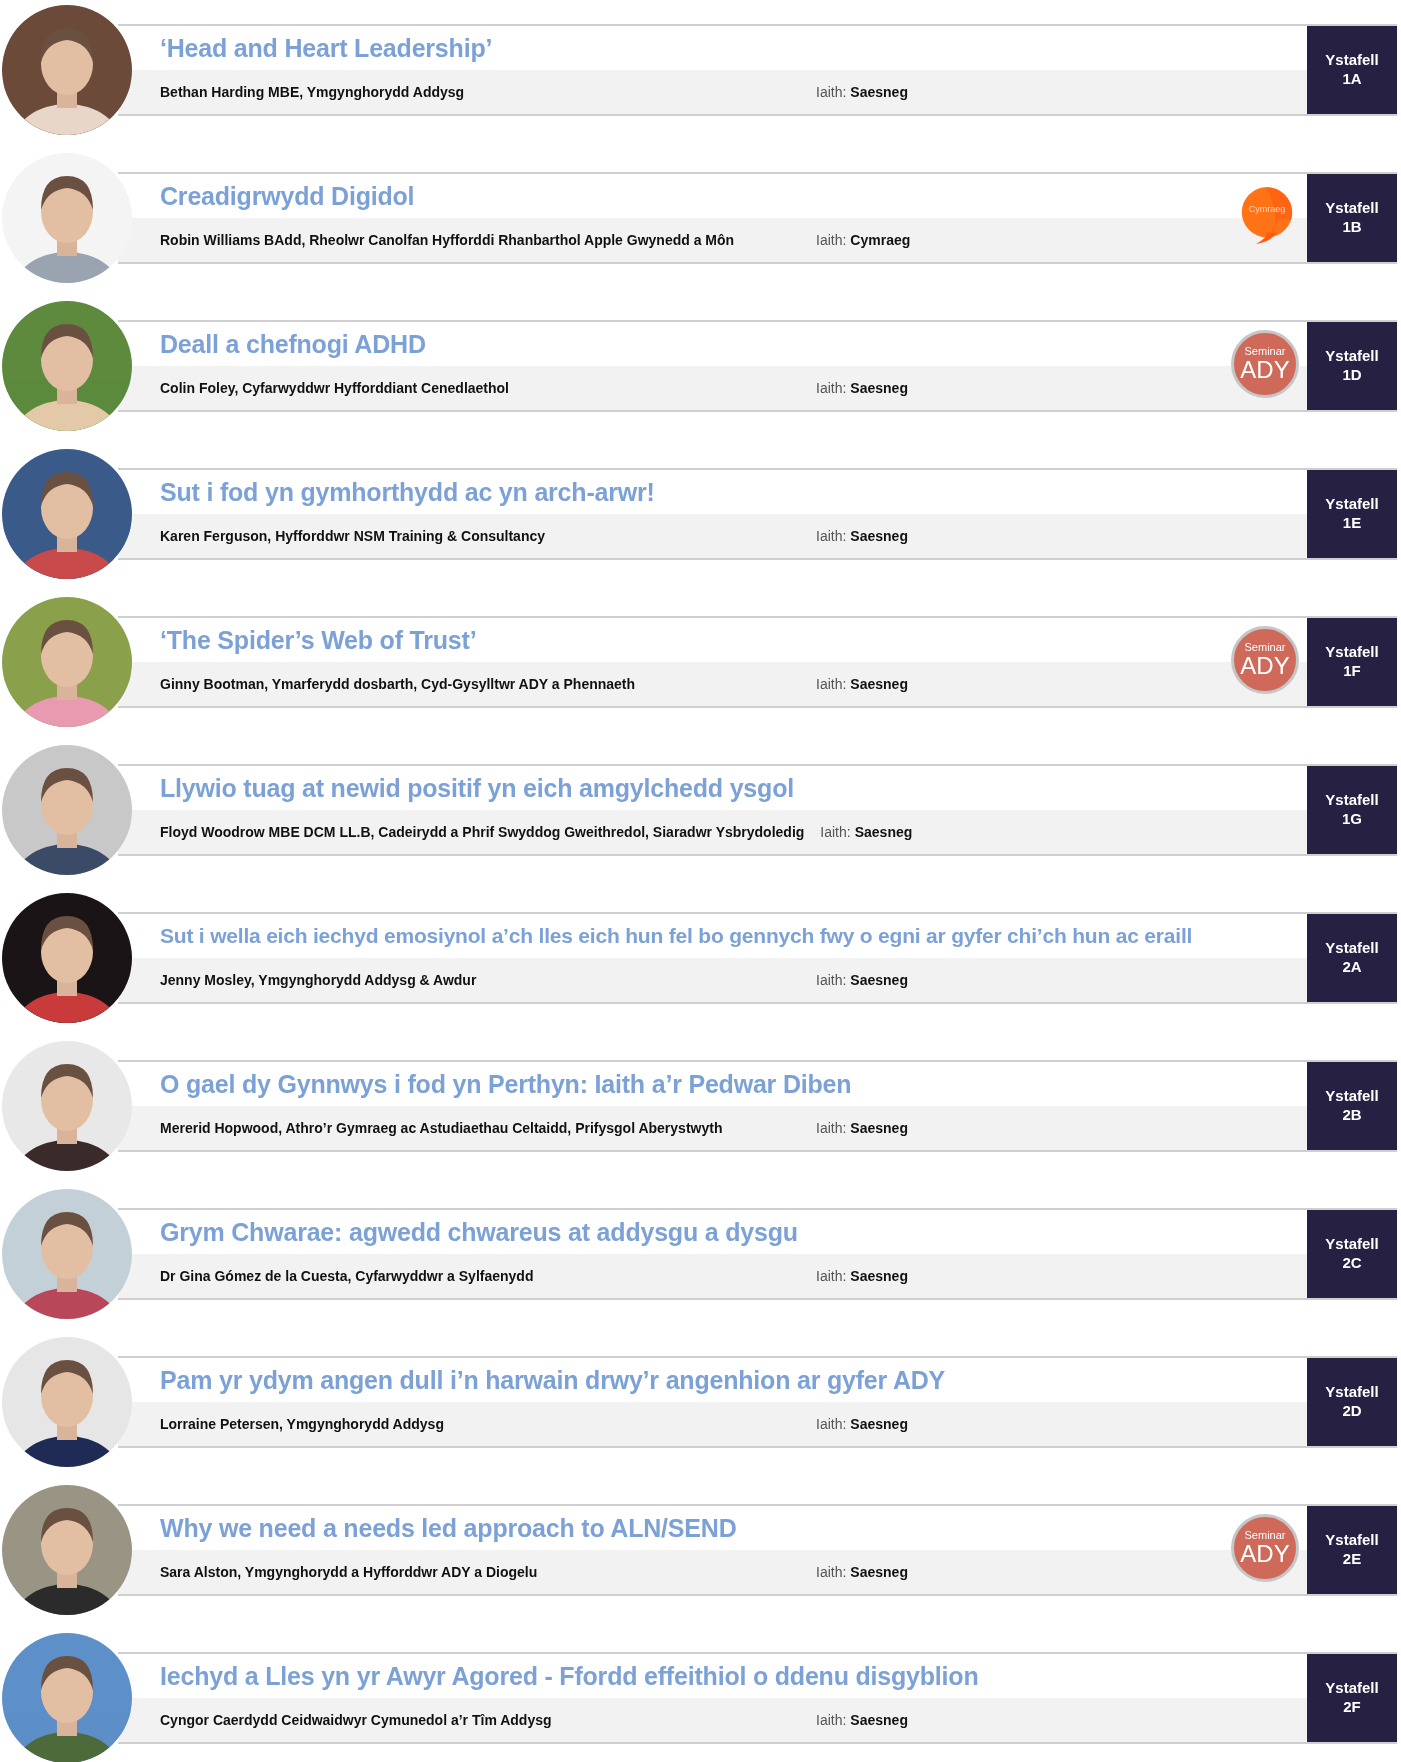 The height and width of the screenshot is (1762, 1401). Describe the element at coordinates (349, 1572) in the screenshot. I see `speaker-name: Sara Alston, Ymgynghorydd a Hyfforddwr ADY a Diogelu` at that location.